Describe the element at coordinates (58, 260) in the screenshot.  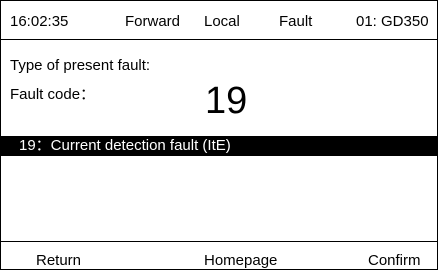
I see `return-button: Return` at that location.